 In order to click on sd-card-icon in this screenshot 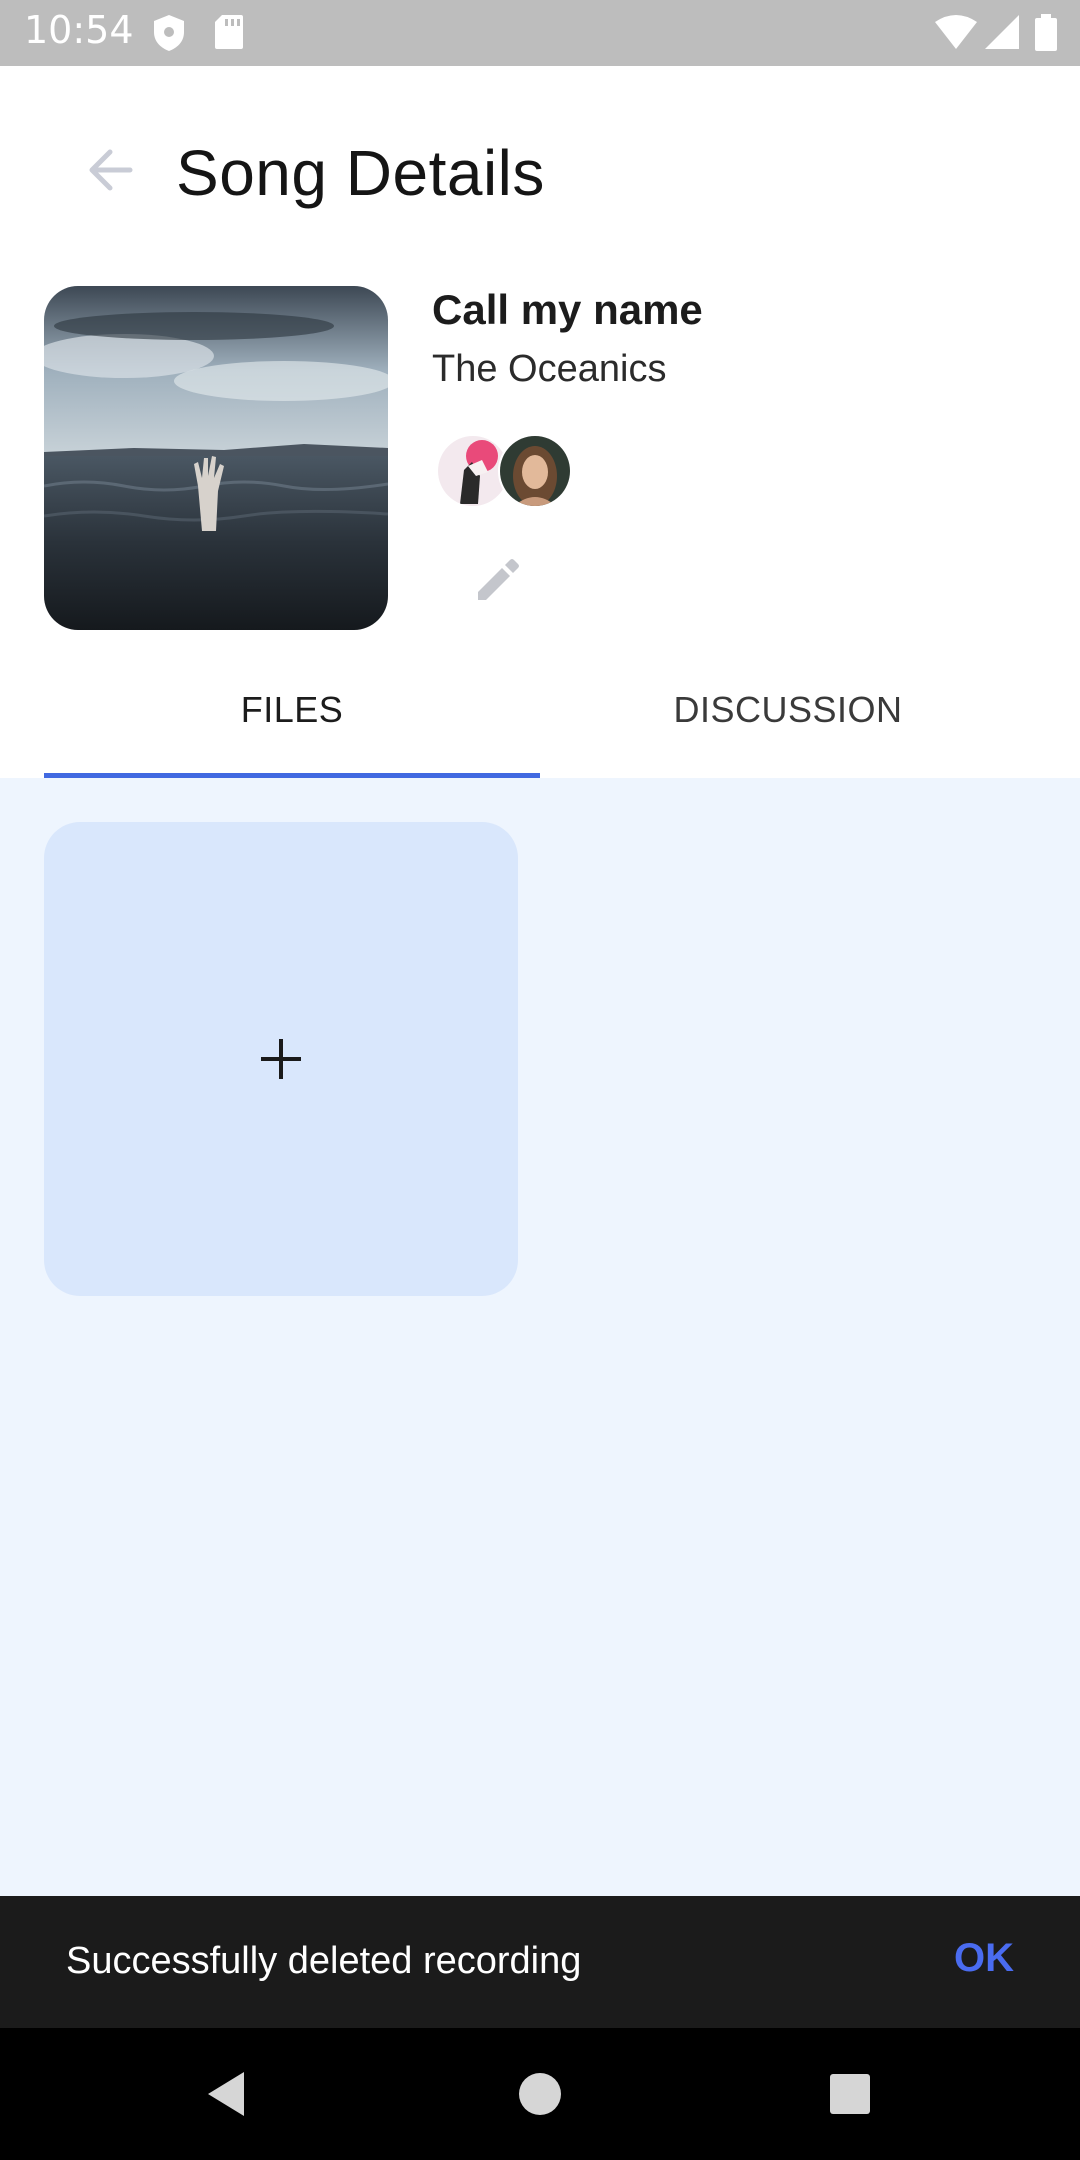, I will do `click(229, 34)`.